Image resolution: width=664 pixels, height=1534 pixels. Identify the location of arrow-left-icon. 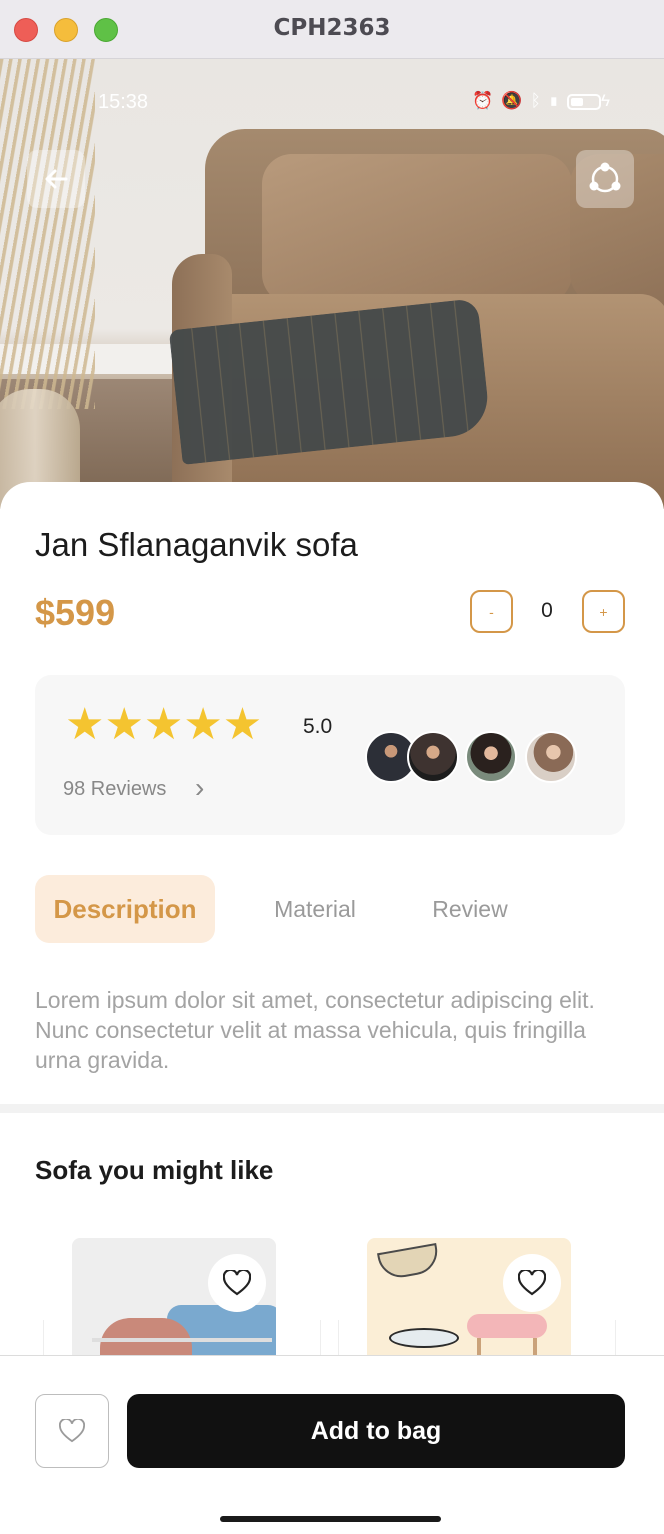
(56, 179).